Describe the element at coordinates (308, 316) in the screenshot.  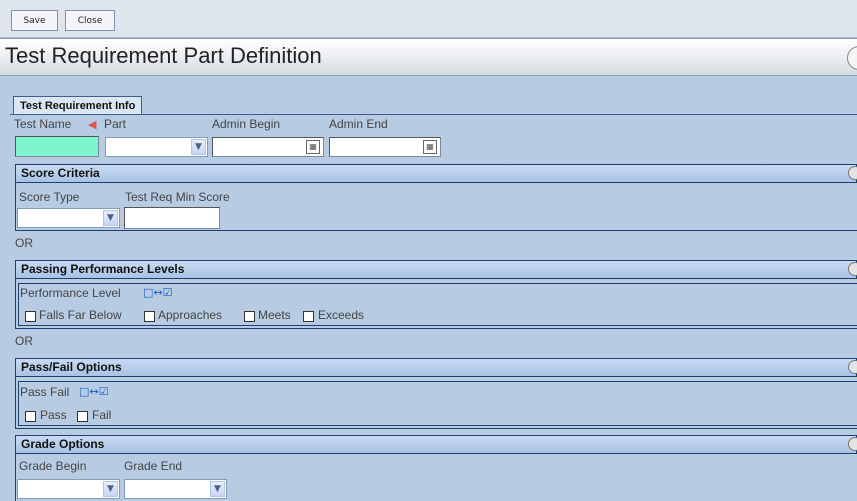
I see `exceeds-checkbox` at that location.